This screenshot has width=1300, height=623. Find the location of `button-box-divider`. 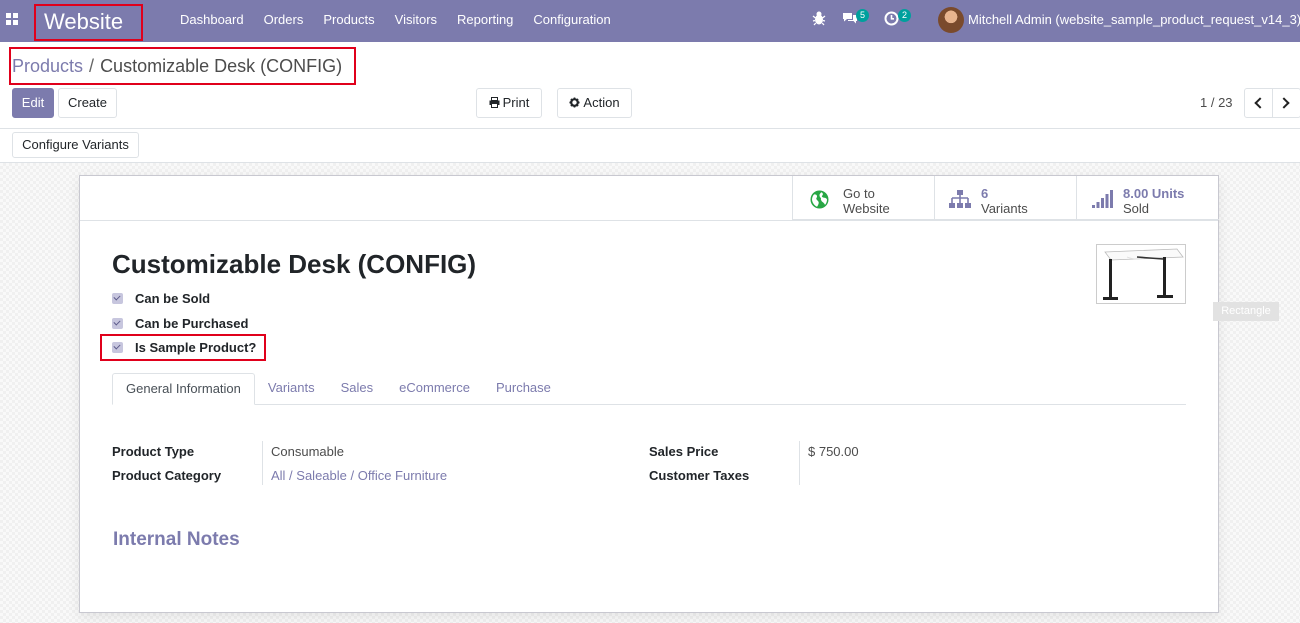

button-box-divider is located at coordinates (649, 220).